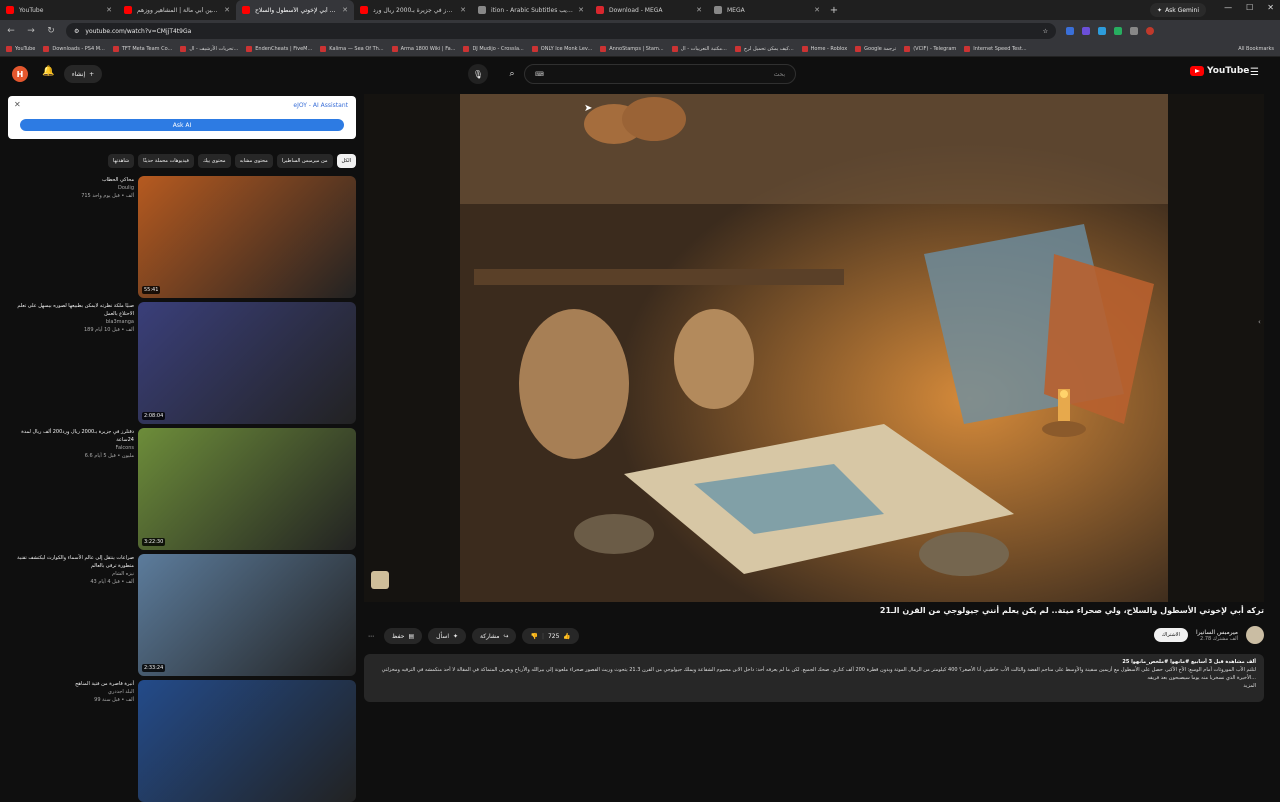 This screenshot has width=1280, height=802. Describe the element at coordinates (566, 636) in the screenshot. I see `like-icon: 👍` at that location.